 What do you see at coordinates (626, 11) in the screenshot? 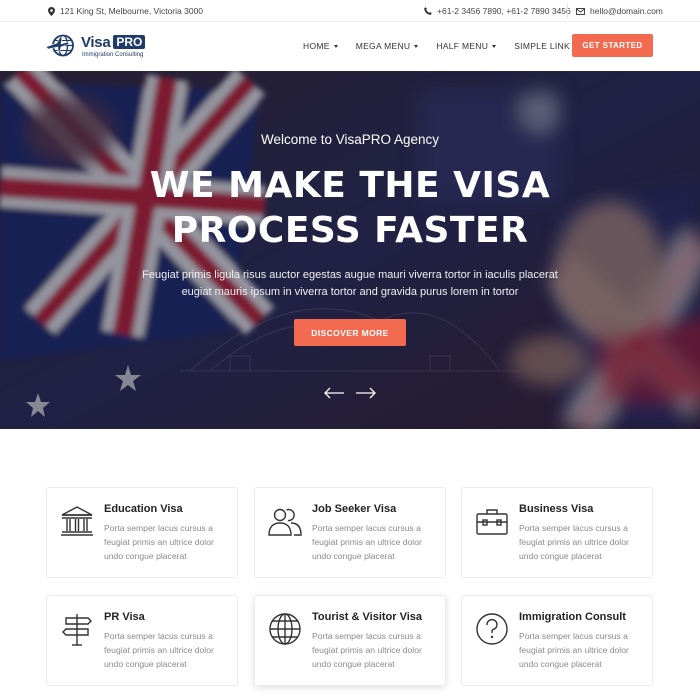
I see `email-link: hello@domain.com` at bounding box center [626, 11].